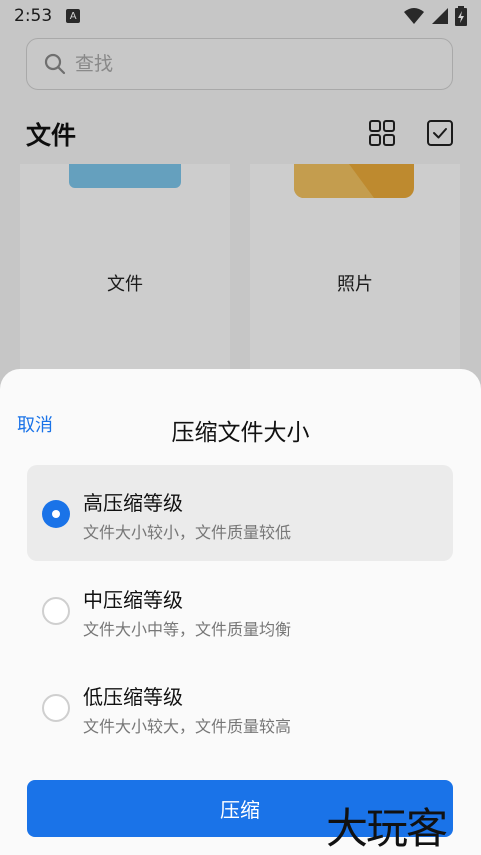 Image resolution: width=481 pixels, height=855 pixels. Describe the element at coordinates (133, 697) in the screenshot. I see `option-title: 低压缩等级` at that location.